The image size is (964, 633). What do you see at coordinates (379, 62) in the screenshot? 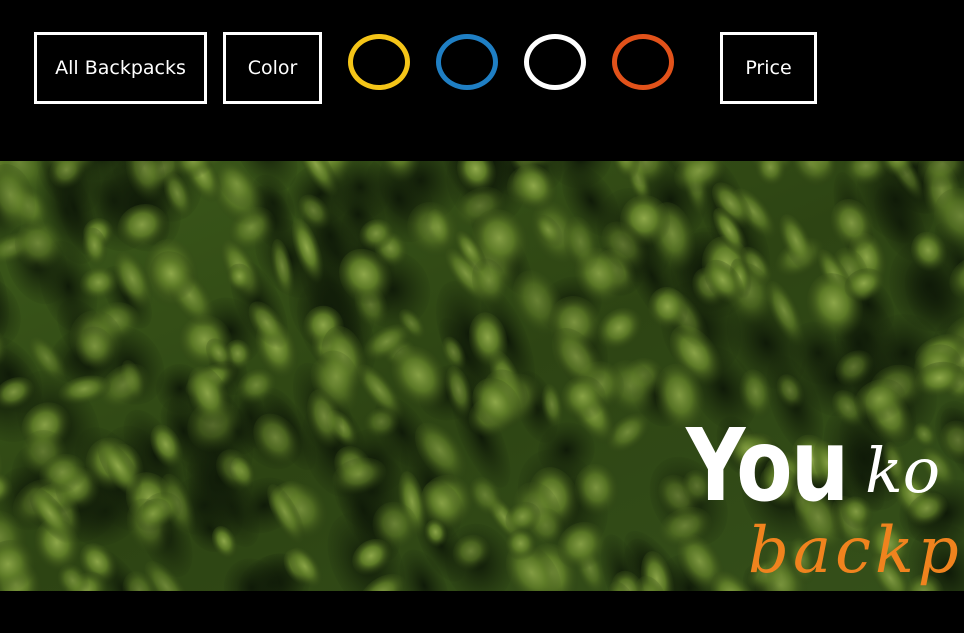
I see `color-swatch-yellow` at bounding box center [379, 62].